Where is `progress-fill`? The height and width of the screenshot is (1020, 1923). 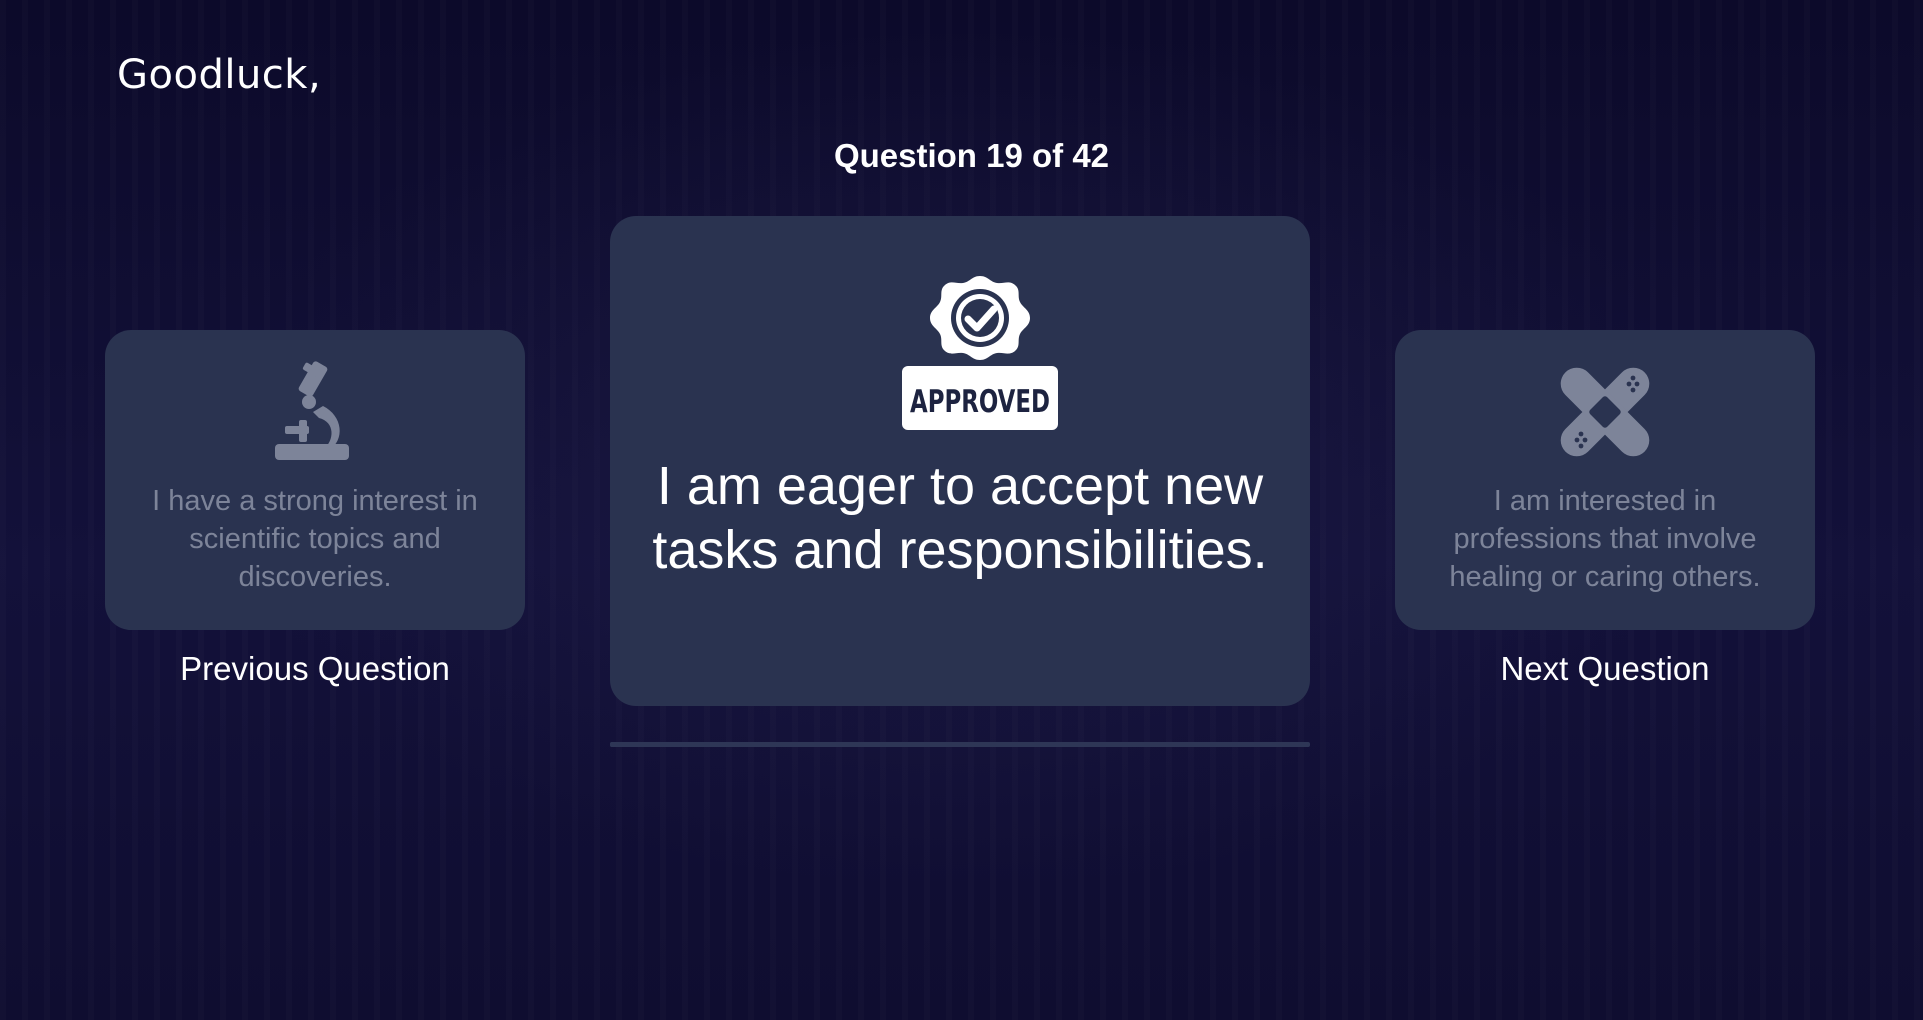
progress-fill is located at coordinates (768, 744).